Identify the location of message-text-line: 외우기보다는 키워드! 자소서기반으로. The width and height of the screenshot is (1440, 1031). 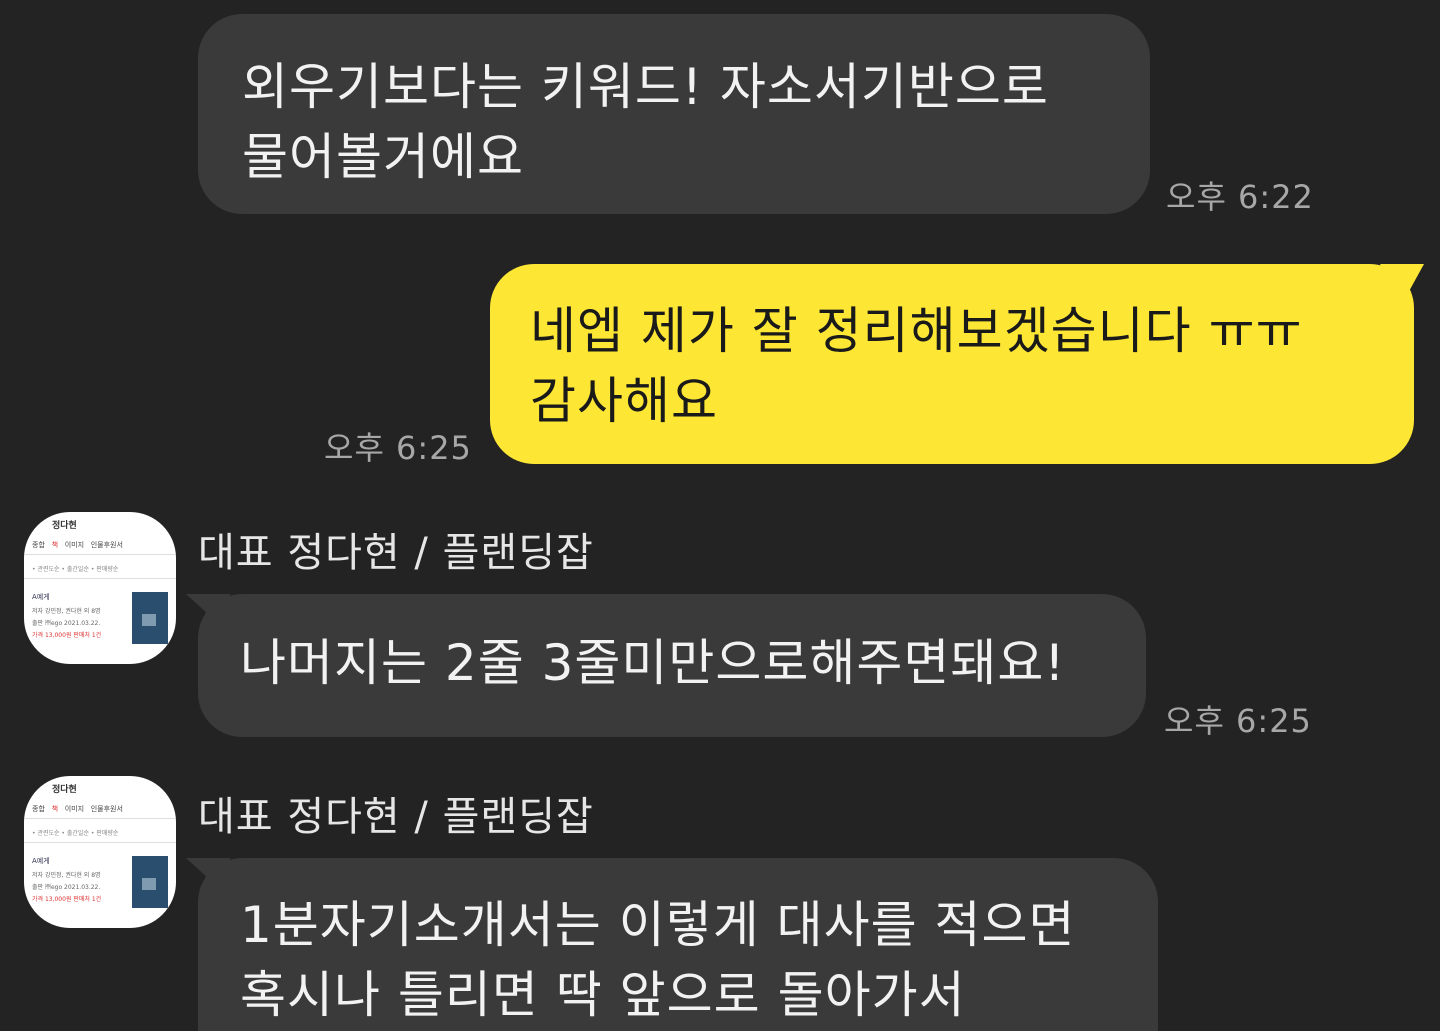
(645, 87).